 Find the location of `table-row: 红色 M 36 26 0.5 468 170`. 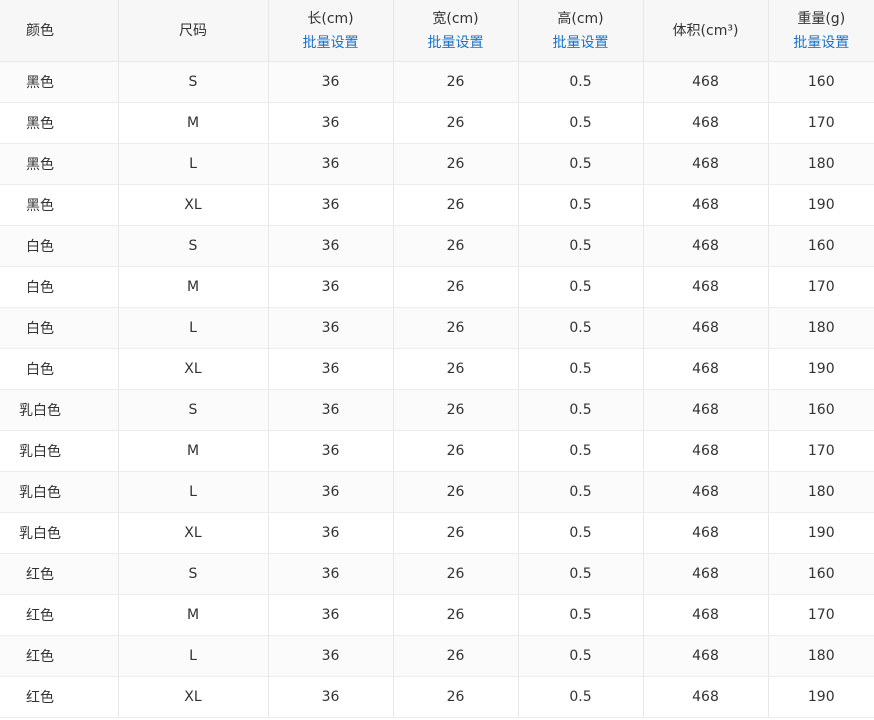

table-row: 红色 M 36 26 0.5 468 170 is located at coordinates (437, 615).